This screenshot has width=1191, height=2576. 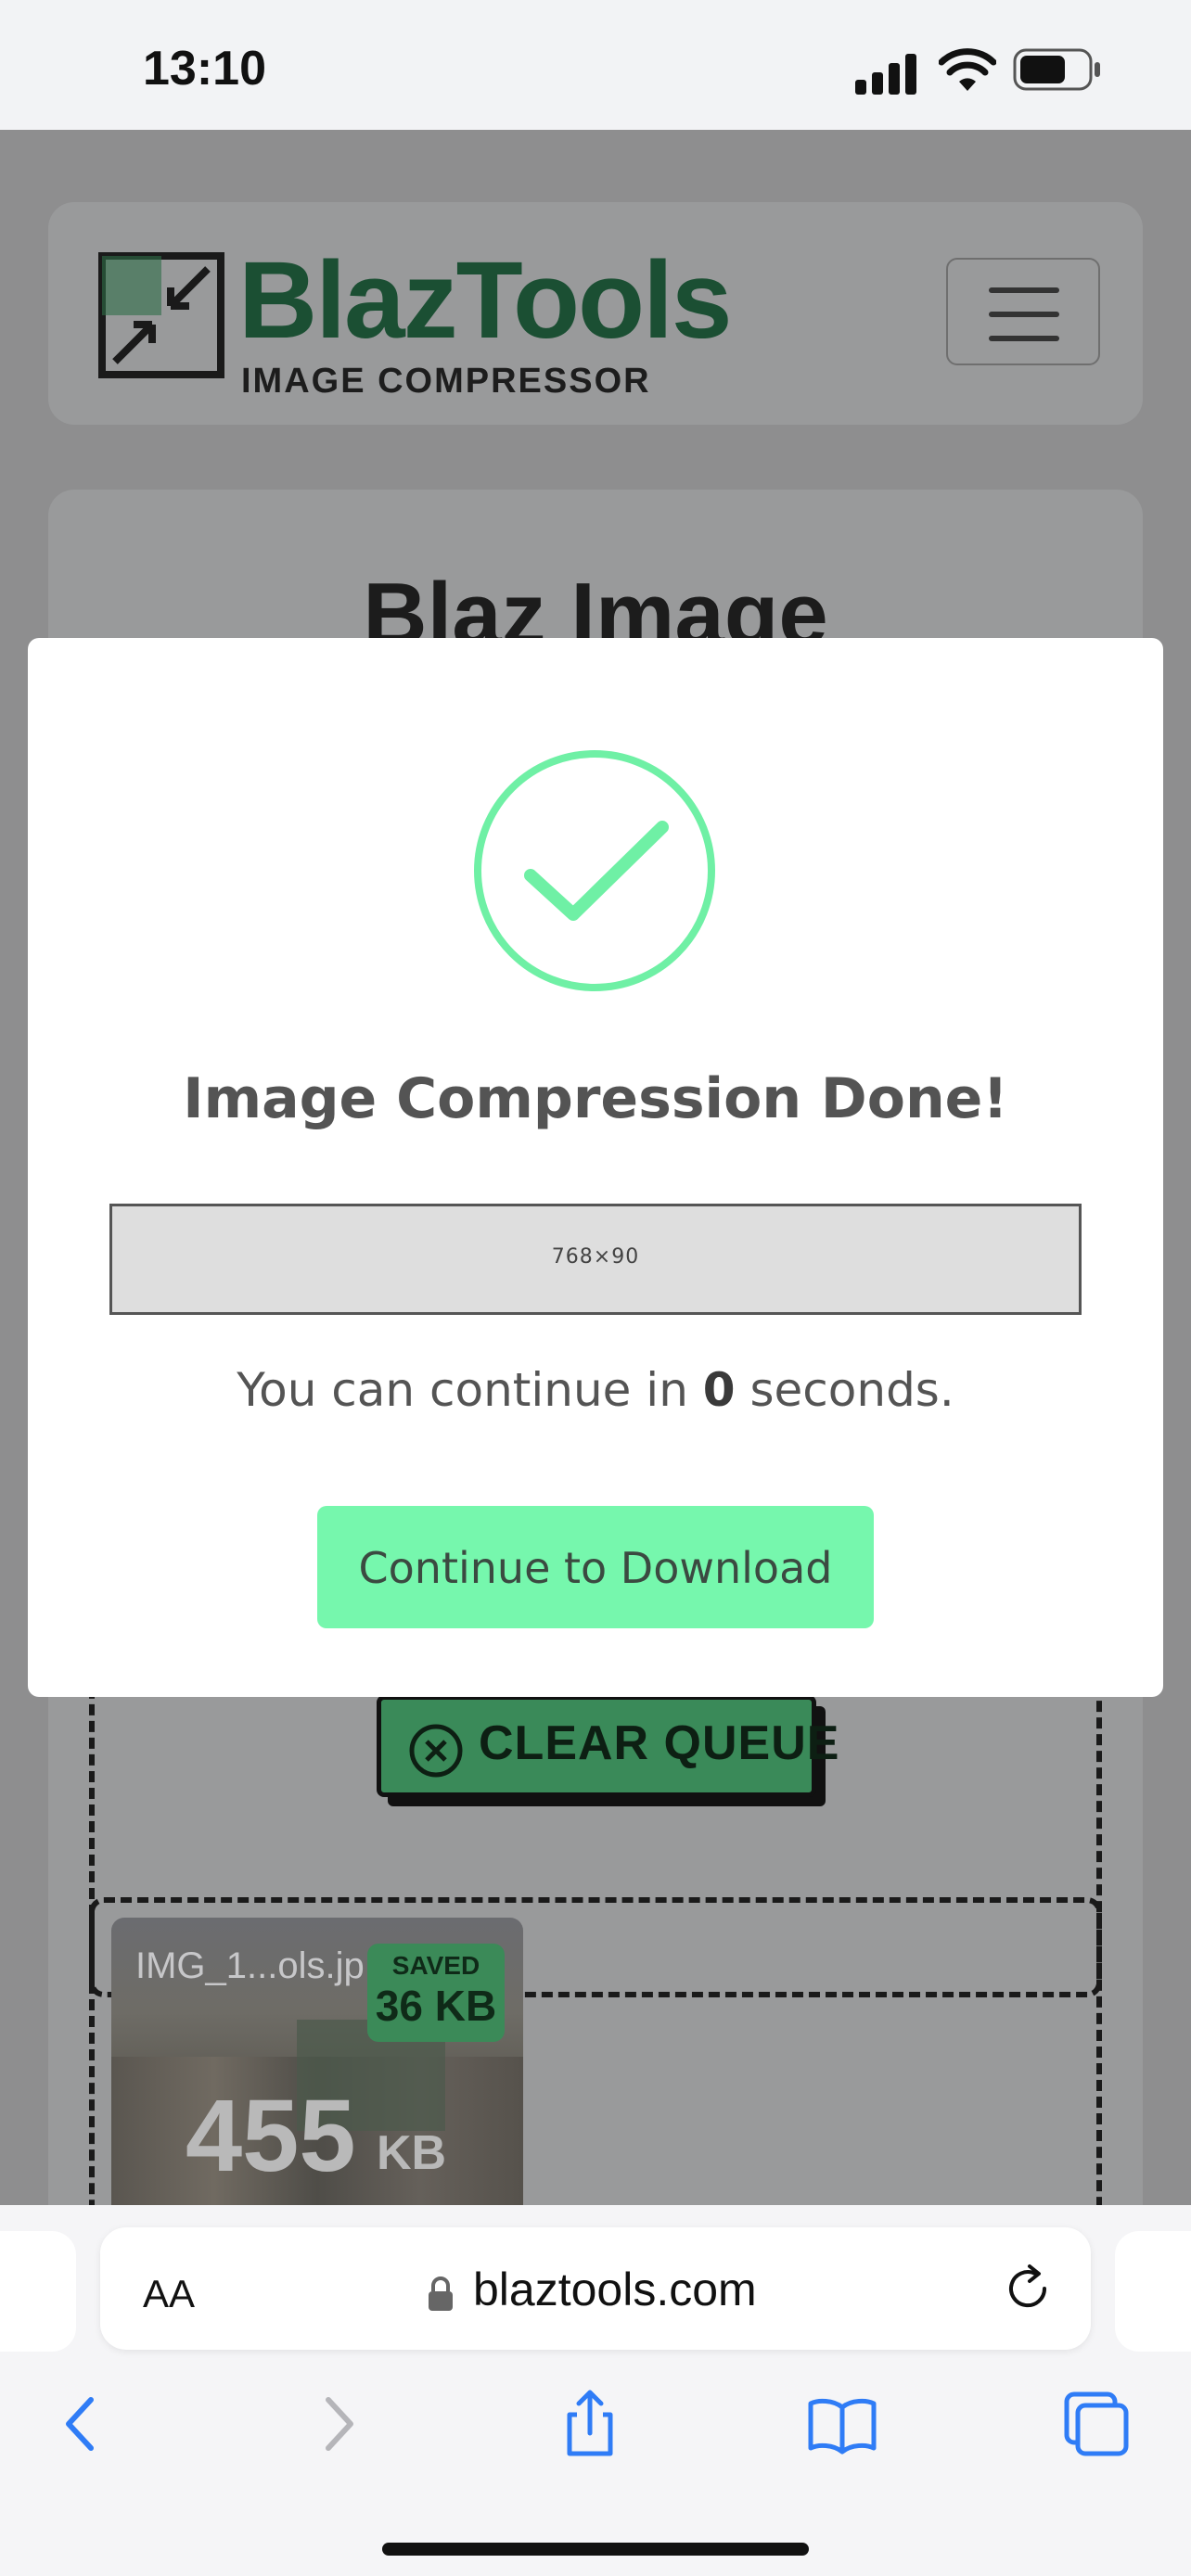 I want to click on close-circle-icon, so click(x=436, y=1751).